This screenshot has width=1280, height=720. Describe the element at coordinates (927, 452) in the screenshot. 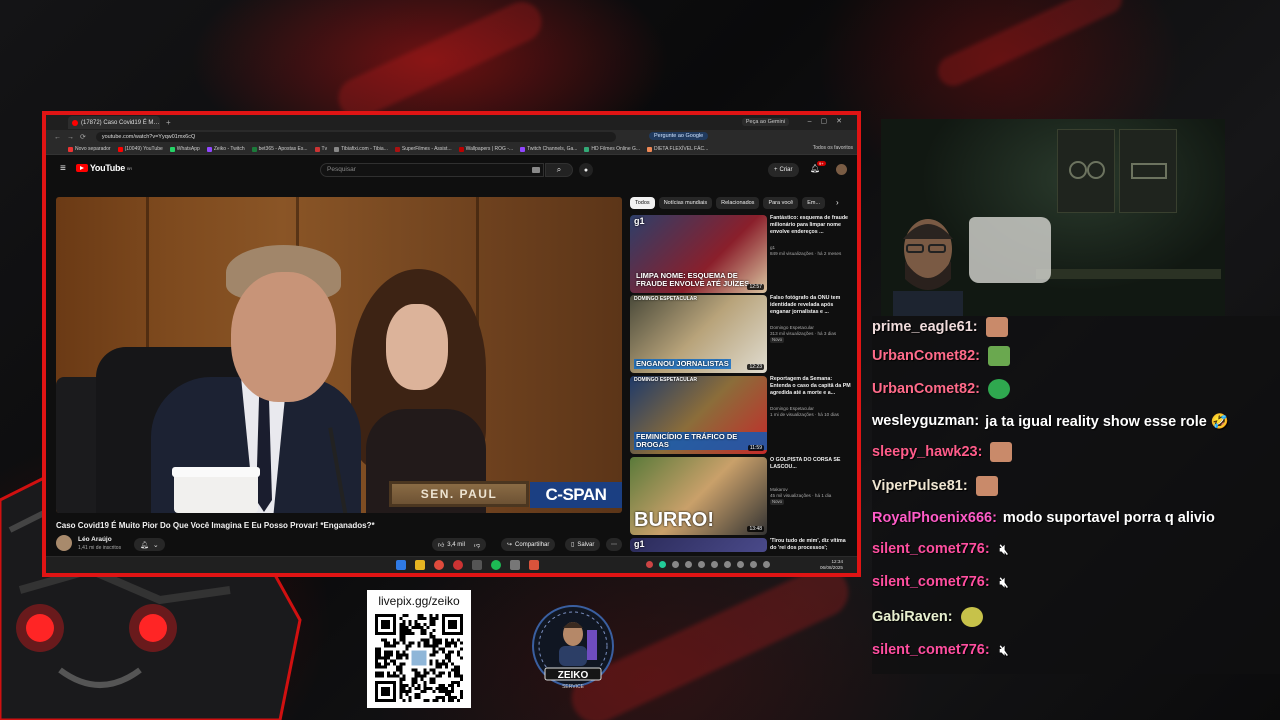

I see `chat-username: sleepy_hawk23:` at that location.